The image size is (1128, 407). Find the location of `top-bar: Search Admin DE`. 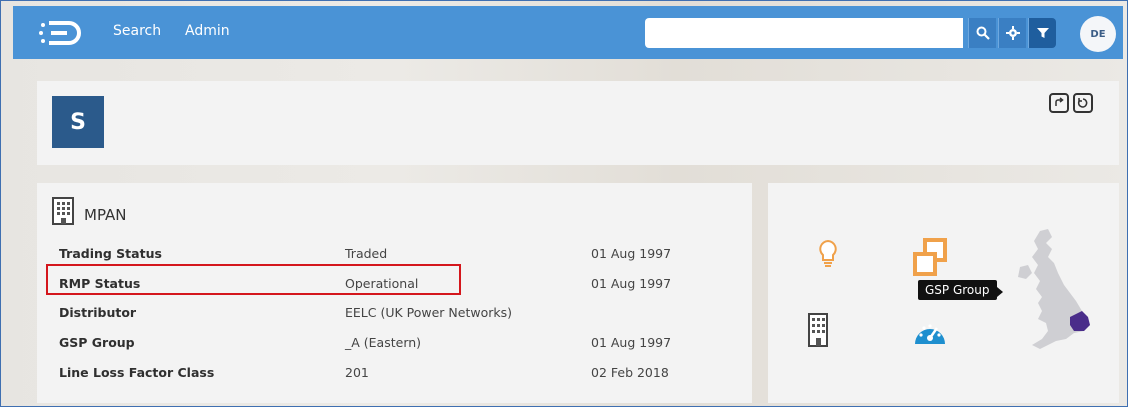

top-bar: Search Admin DE is located at coordinates (568, 32).